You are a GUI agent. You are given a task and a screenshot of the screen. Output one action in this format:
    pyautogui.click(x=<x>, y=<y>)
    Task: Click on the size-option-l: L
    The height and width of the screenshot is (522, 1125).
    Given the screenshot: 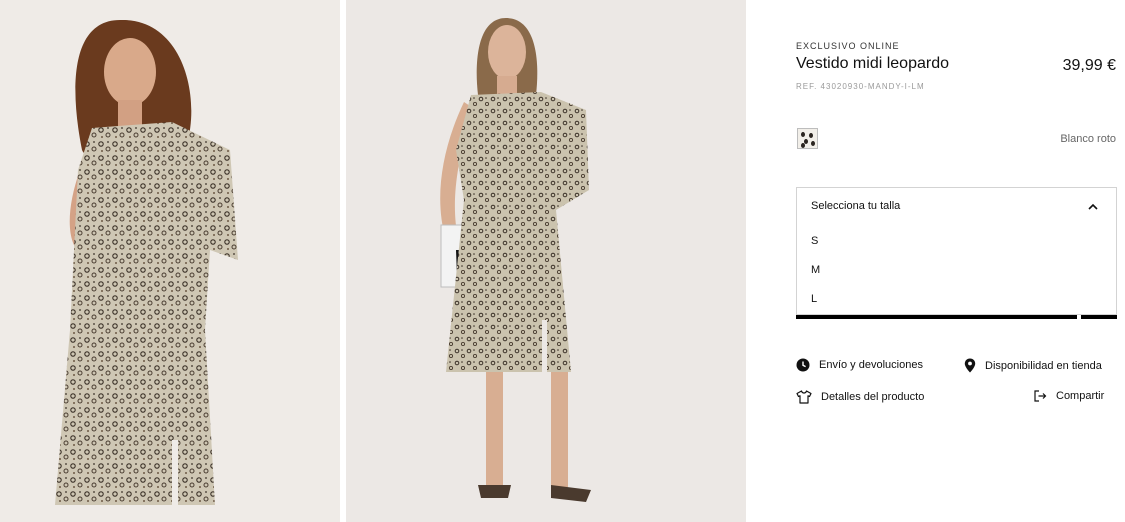 What is the action you would take?
    pyautogui.click(x=814, y=299)
    